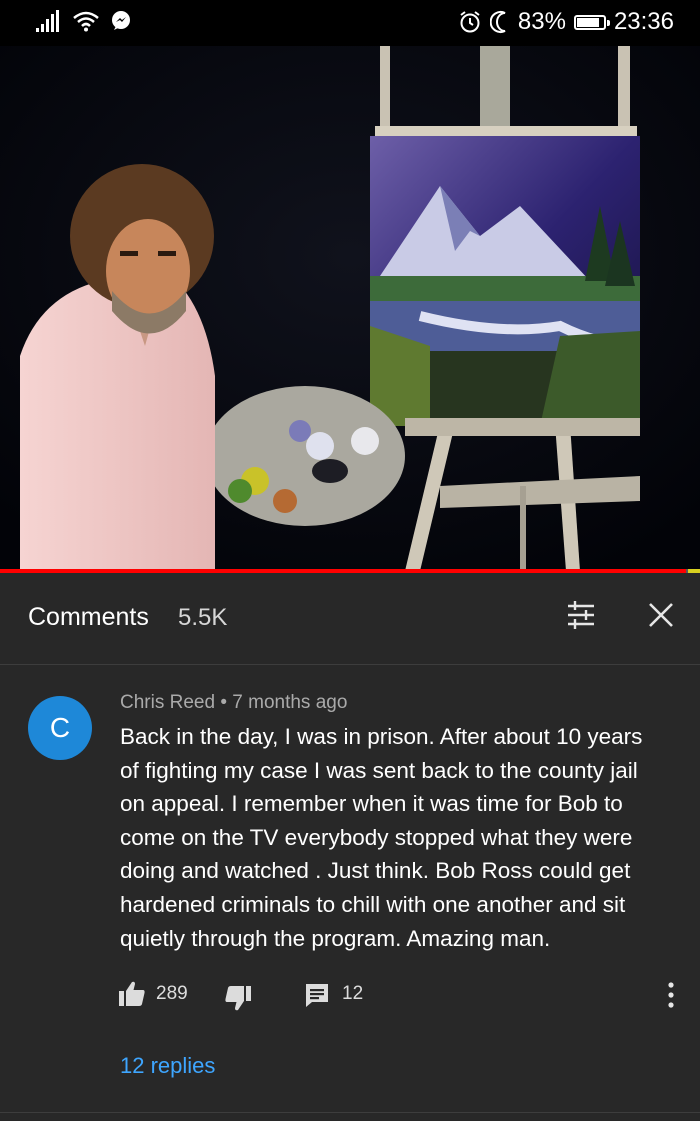 Image resolution: width=700 pixels, height=1121 pixels. I want to click on battery-level, so click(587, 22).